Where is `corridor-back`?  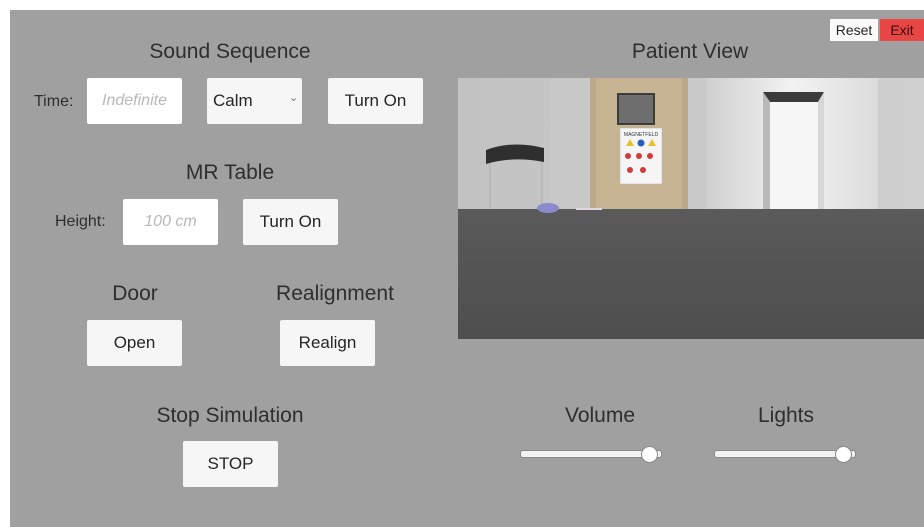
corridor-back is located at coordinates (794, 155).